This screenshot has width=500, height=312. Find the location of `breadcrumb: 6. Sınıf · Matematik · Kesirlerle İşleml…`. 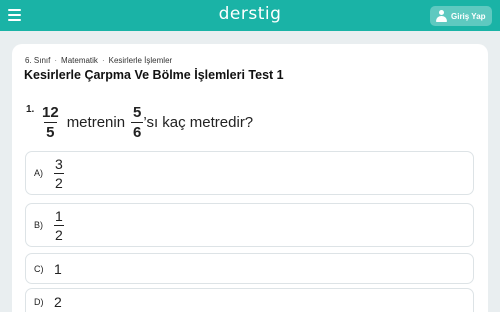

breadcrumb: 6. Sınıf · Matematik · Kesirlerle İşleml… is located at coordinates (98, 60).